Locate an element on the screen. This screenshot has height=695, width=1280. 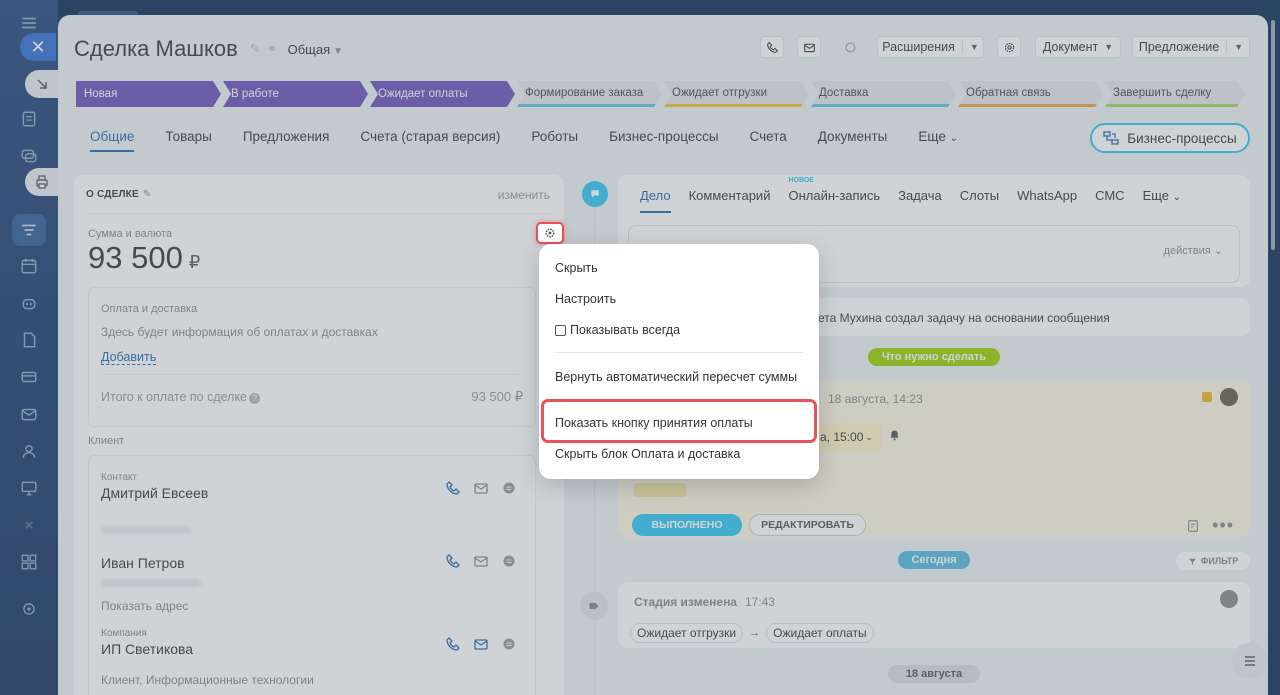
menu-item-show-payment-button: Показать кнопку принятия оплаты is located at coordinates (654, 423).